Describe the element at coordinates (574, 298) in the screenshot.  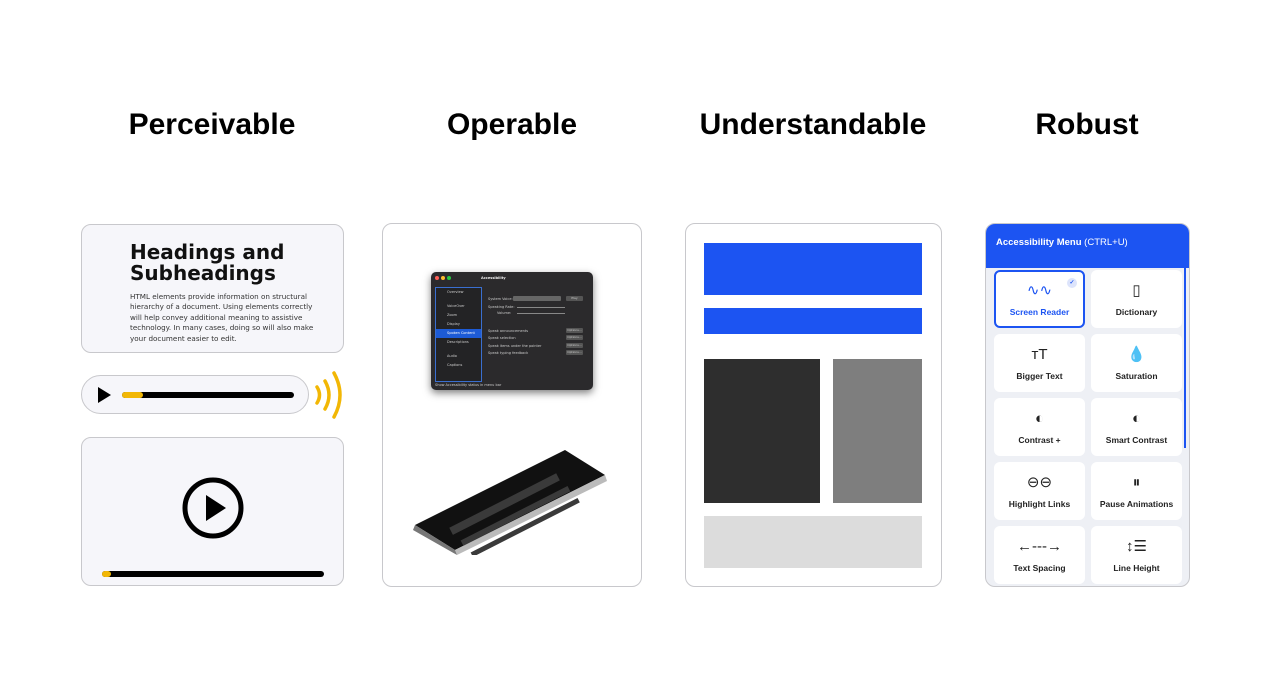
I see `play-button: Play` at that location.